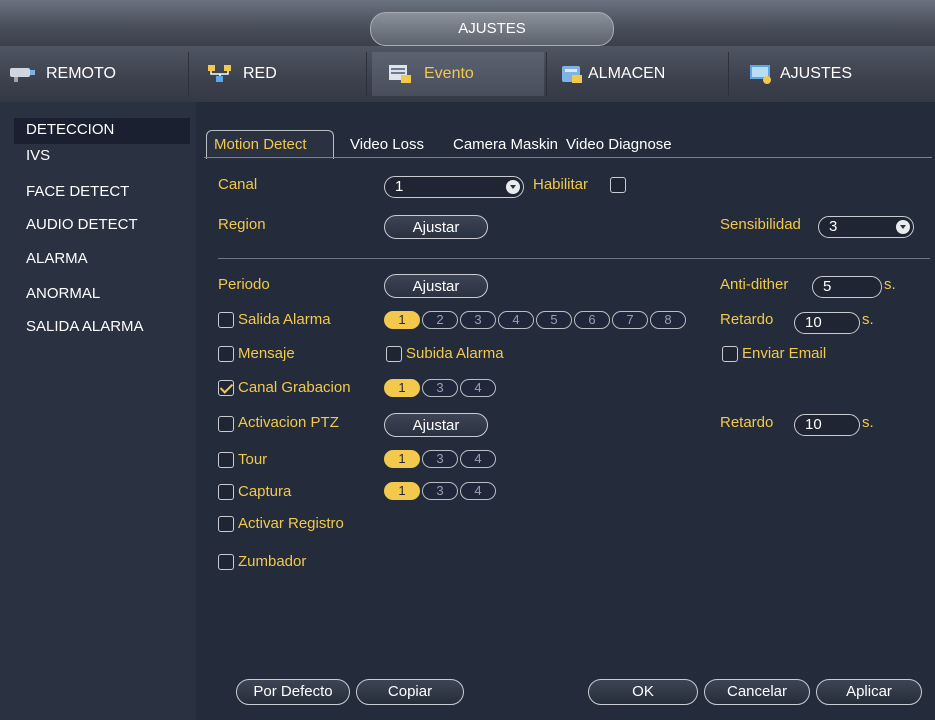 The image size is (935, 720). Describe the element at coordinates (402, 459) in the screenshot. I see `tour-channel-1: 1` at that location.